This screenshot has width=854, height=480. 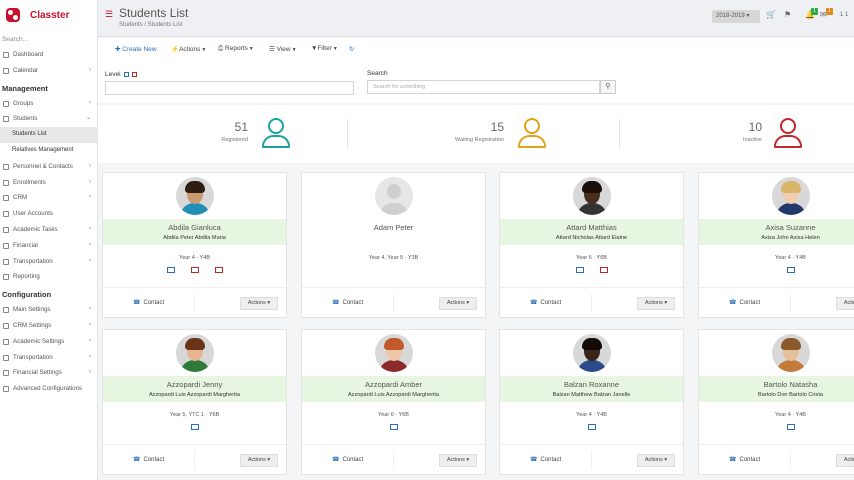 What do you see at coordinates (194, 227) in the screenshot?
I see `student-name: Abdila Gianluca` at bounding box center [194, 227].